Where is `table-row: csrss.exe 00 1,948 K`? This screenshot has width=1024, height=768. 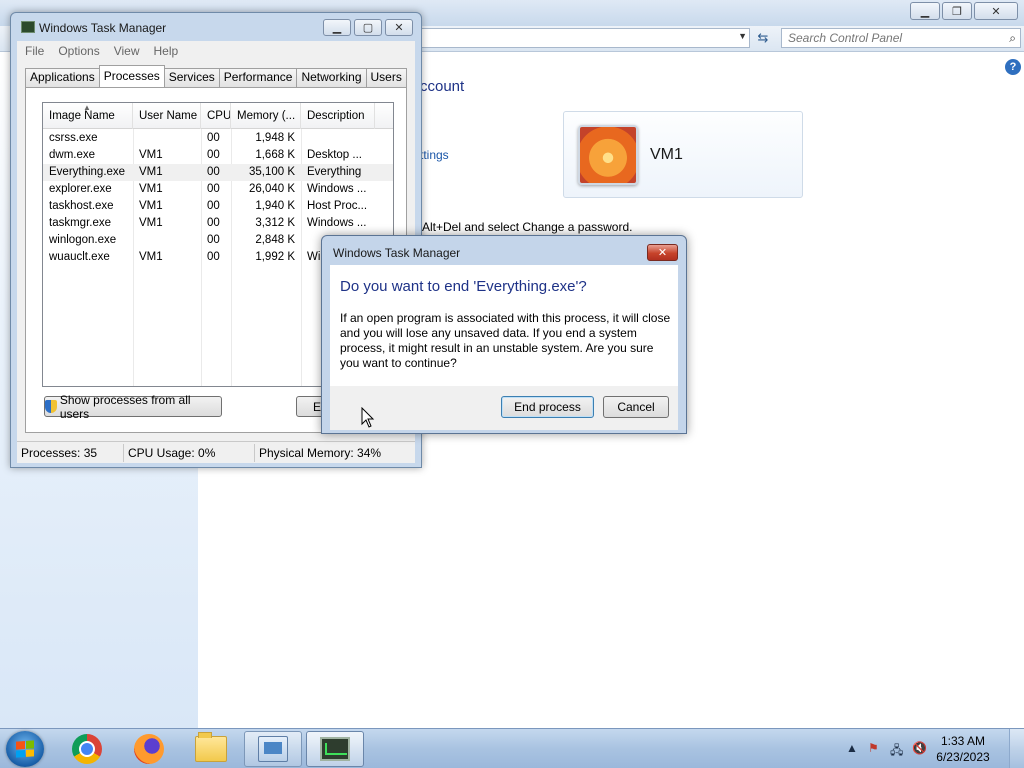
table-row: csrss.exe 00 1,948 K is located at coordinates (218, 138).